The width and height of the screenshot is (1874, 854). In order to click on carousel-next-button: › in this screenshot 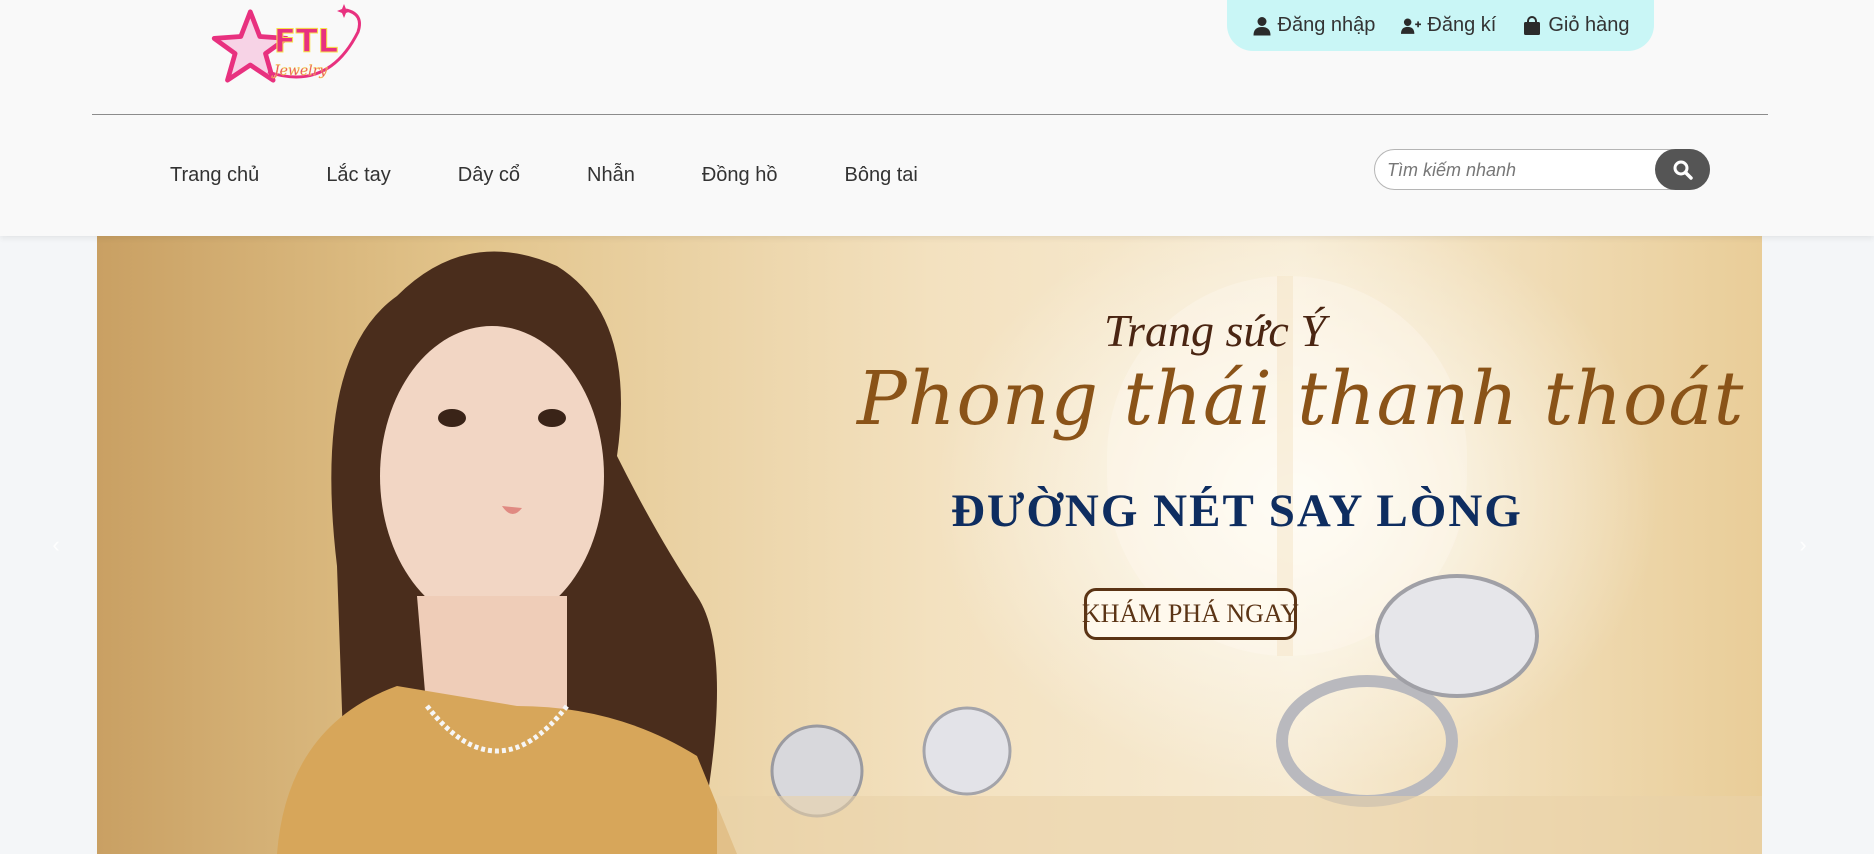, I will do `click(1803, 544)`.